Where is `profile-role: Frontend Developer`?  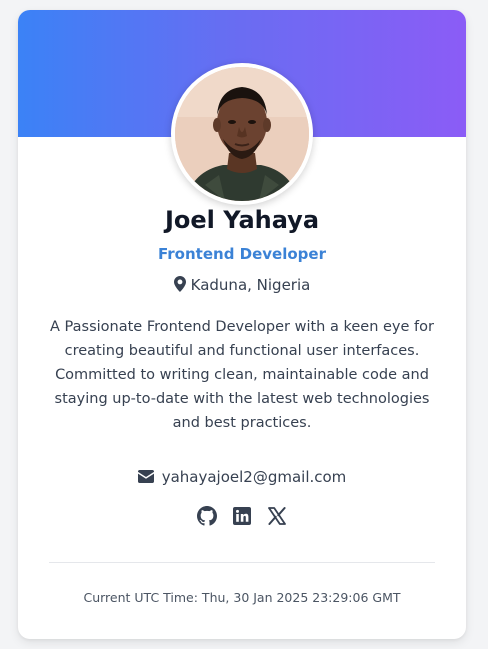
profile-role: Frontend Developer is located at coordinates (242, 254).